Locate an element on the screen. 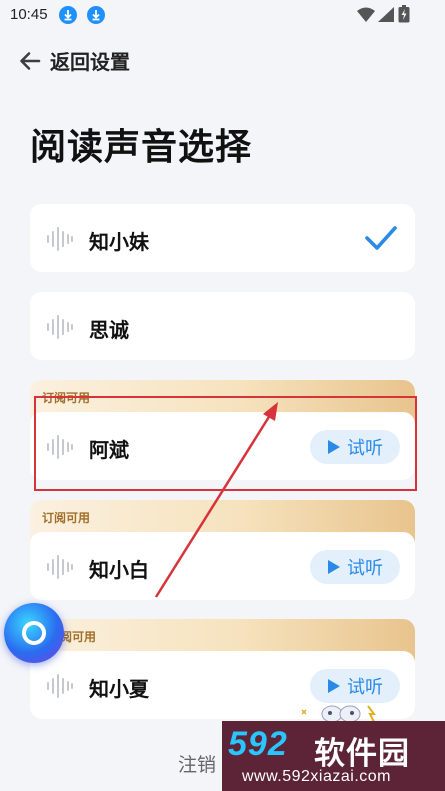 The height and width of the screenshot is (791, 445). status-bar: 10:45 is located at coordinates (222, 15).